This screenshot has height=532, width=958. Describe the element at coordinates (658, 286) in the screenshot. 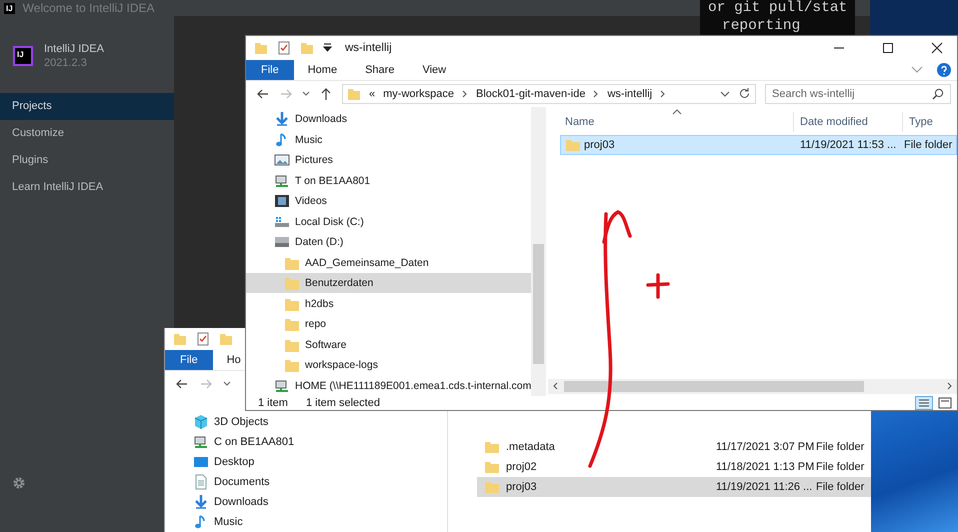

I see `plus-drawing` at that location.